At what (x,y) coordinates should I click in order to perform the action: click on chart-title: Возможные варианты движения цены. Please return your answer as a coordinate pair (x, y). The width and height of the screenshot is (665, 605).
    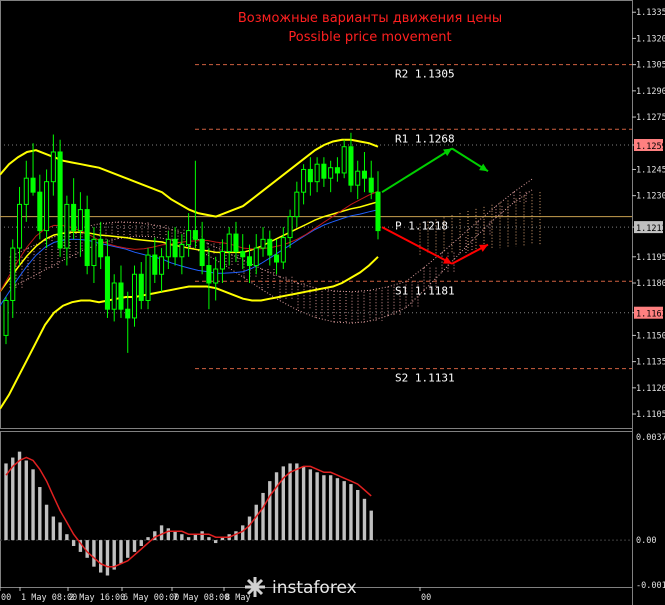
    Looking at the image, I should click on (370, 18).